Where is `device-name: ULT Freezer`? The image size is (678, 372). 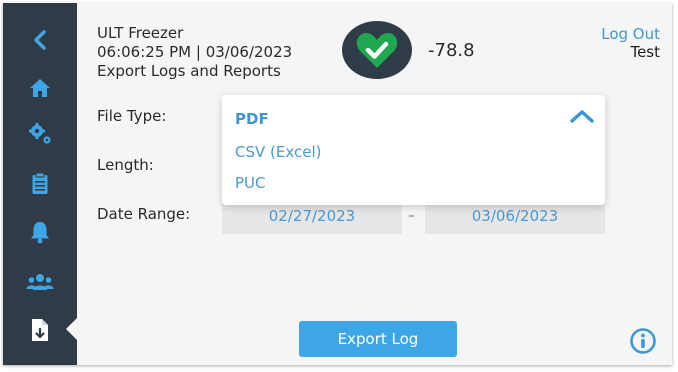 device-name: ULT Freezer is located at coordinates (140, 33).